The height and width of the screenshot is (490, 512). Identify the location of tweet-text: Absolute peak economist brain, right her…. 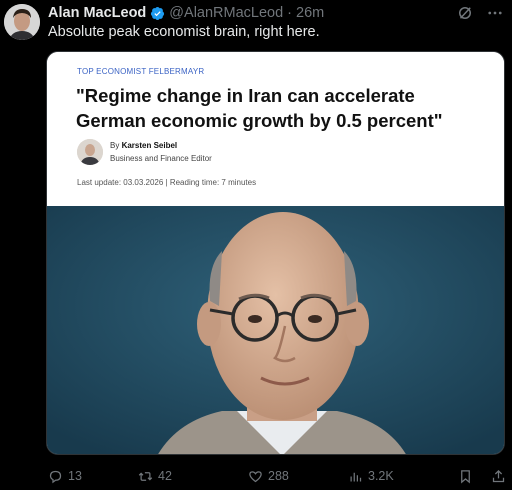
(184, 32).